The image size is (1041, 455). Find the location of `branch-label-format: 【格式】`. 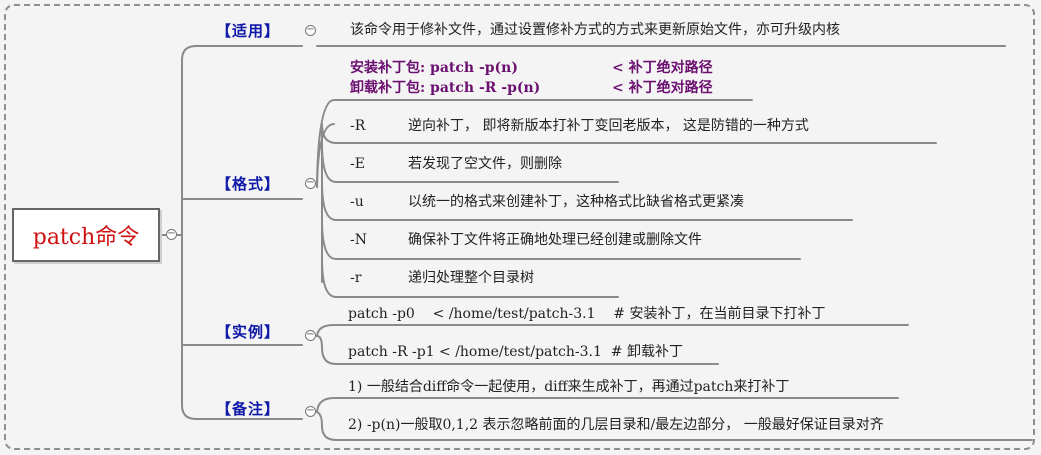

branch-label-format: 【格式】 is located at coordinates (248, 184).